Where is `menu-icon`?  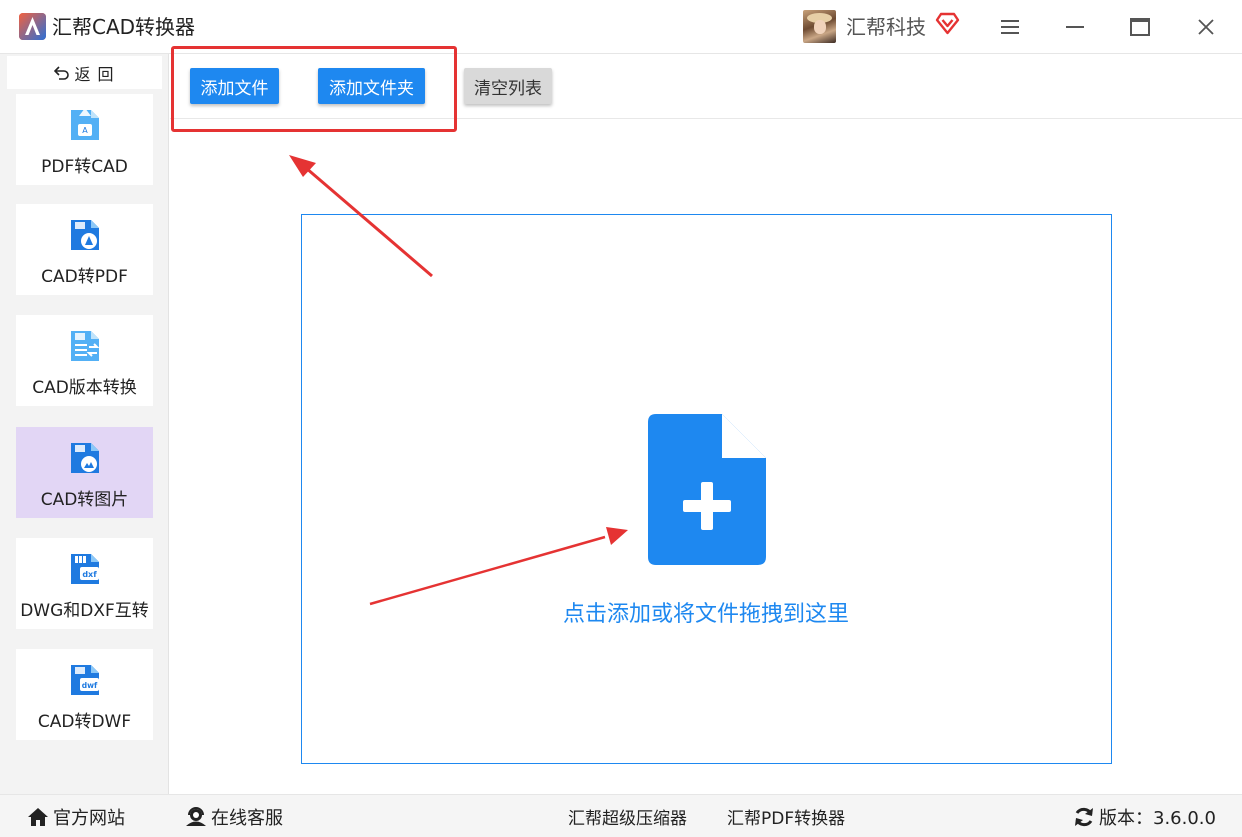
menu-icon is located at coordinates (1010, 27).